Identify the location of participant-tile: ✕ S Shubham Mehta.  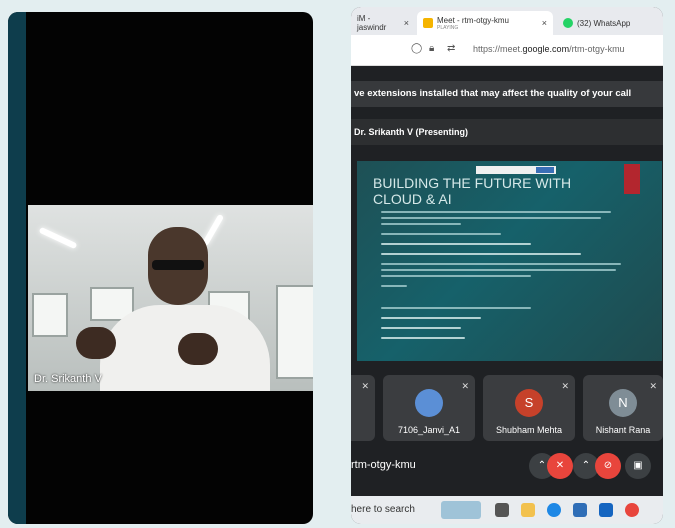
(529, 408).